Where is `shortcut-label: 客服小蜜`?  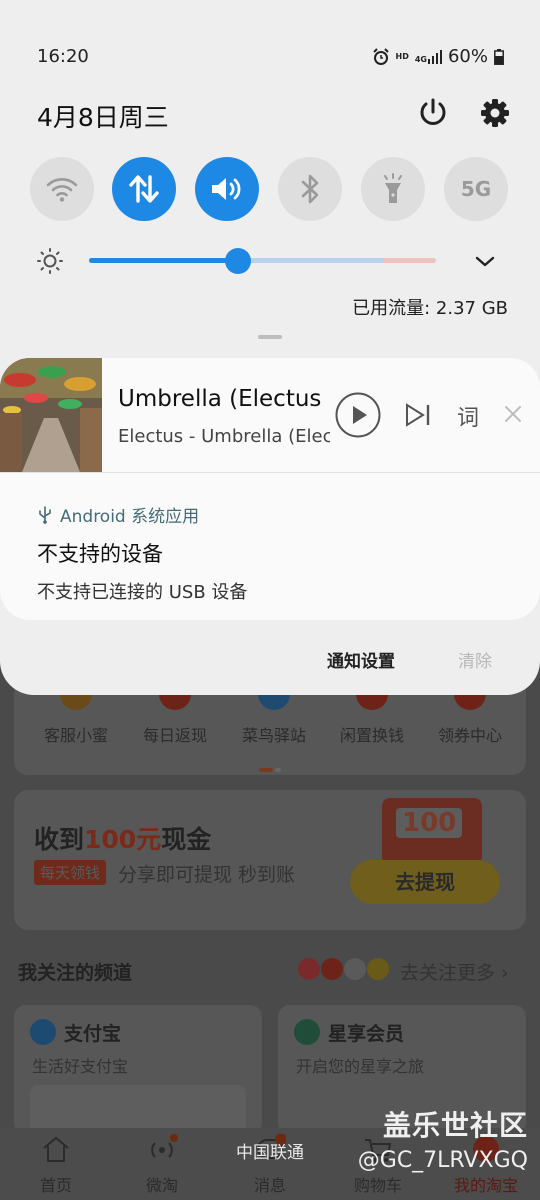
shortcut-label: 客服小蜜 is located at coordinates (75, 735).